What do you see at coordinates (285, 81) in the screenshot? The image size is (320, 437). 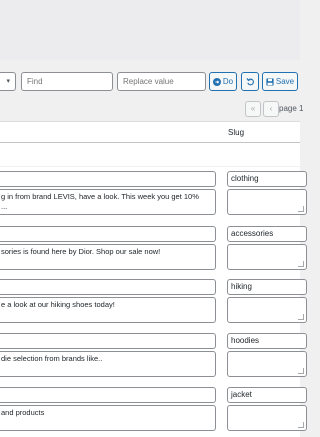 I see `save-button-label: Save` at bounding box center [285, 81].